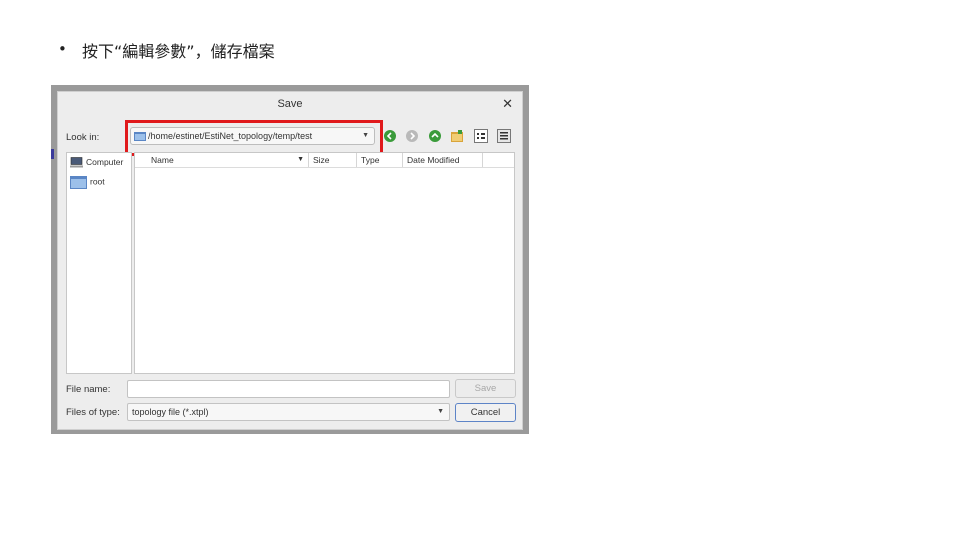 Image resolution: width=960 pixels, height=540 pixels. I want to click on column-header-name: Name ▼, so click(228, 160).